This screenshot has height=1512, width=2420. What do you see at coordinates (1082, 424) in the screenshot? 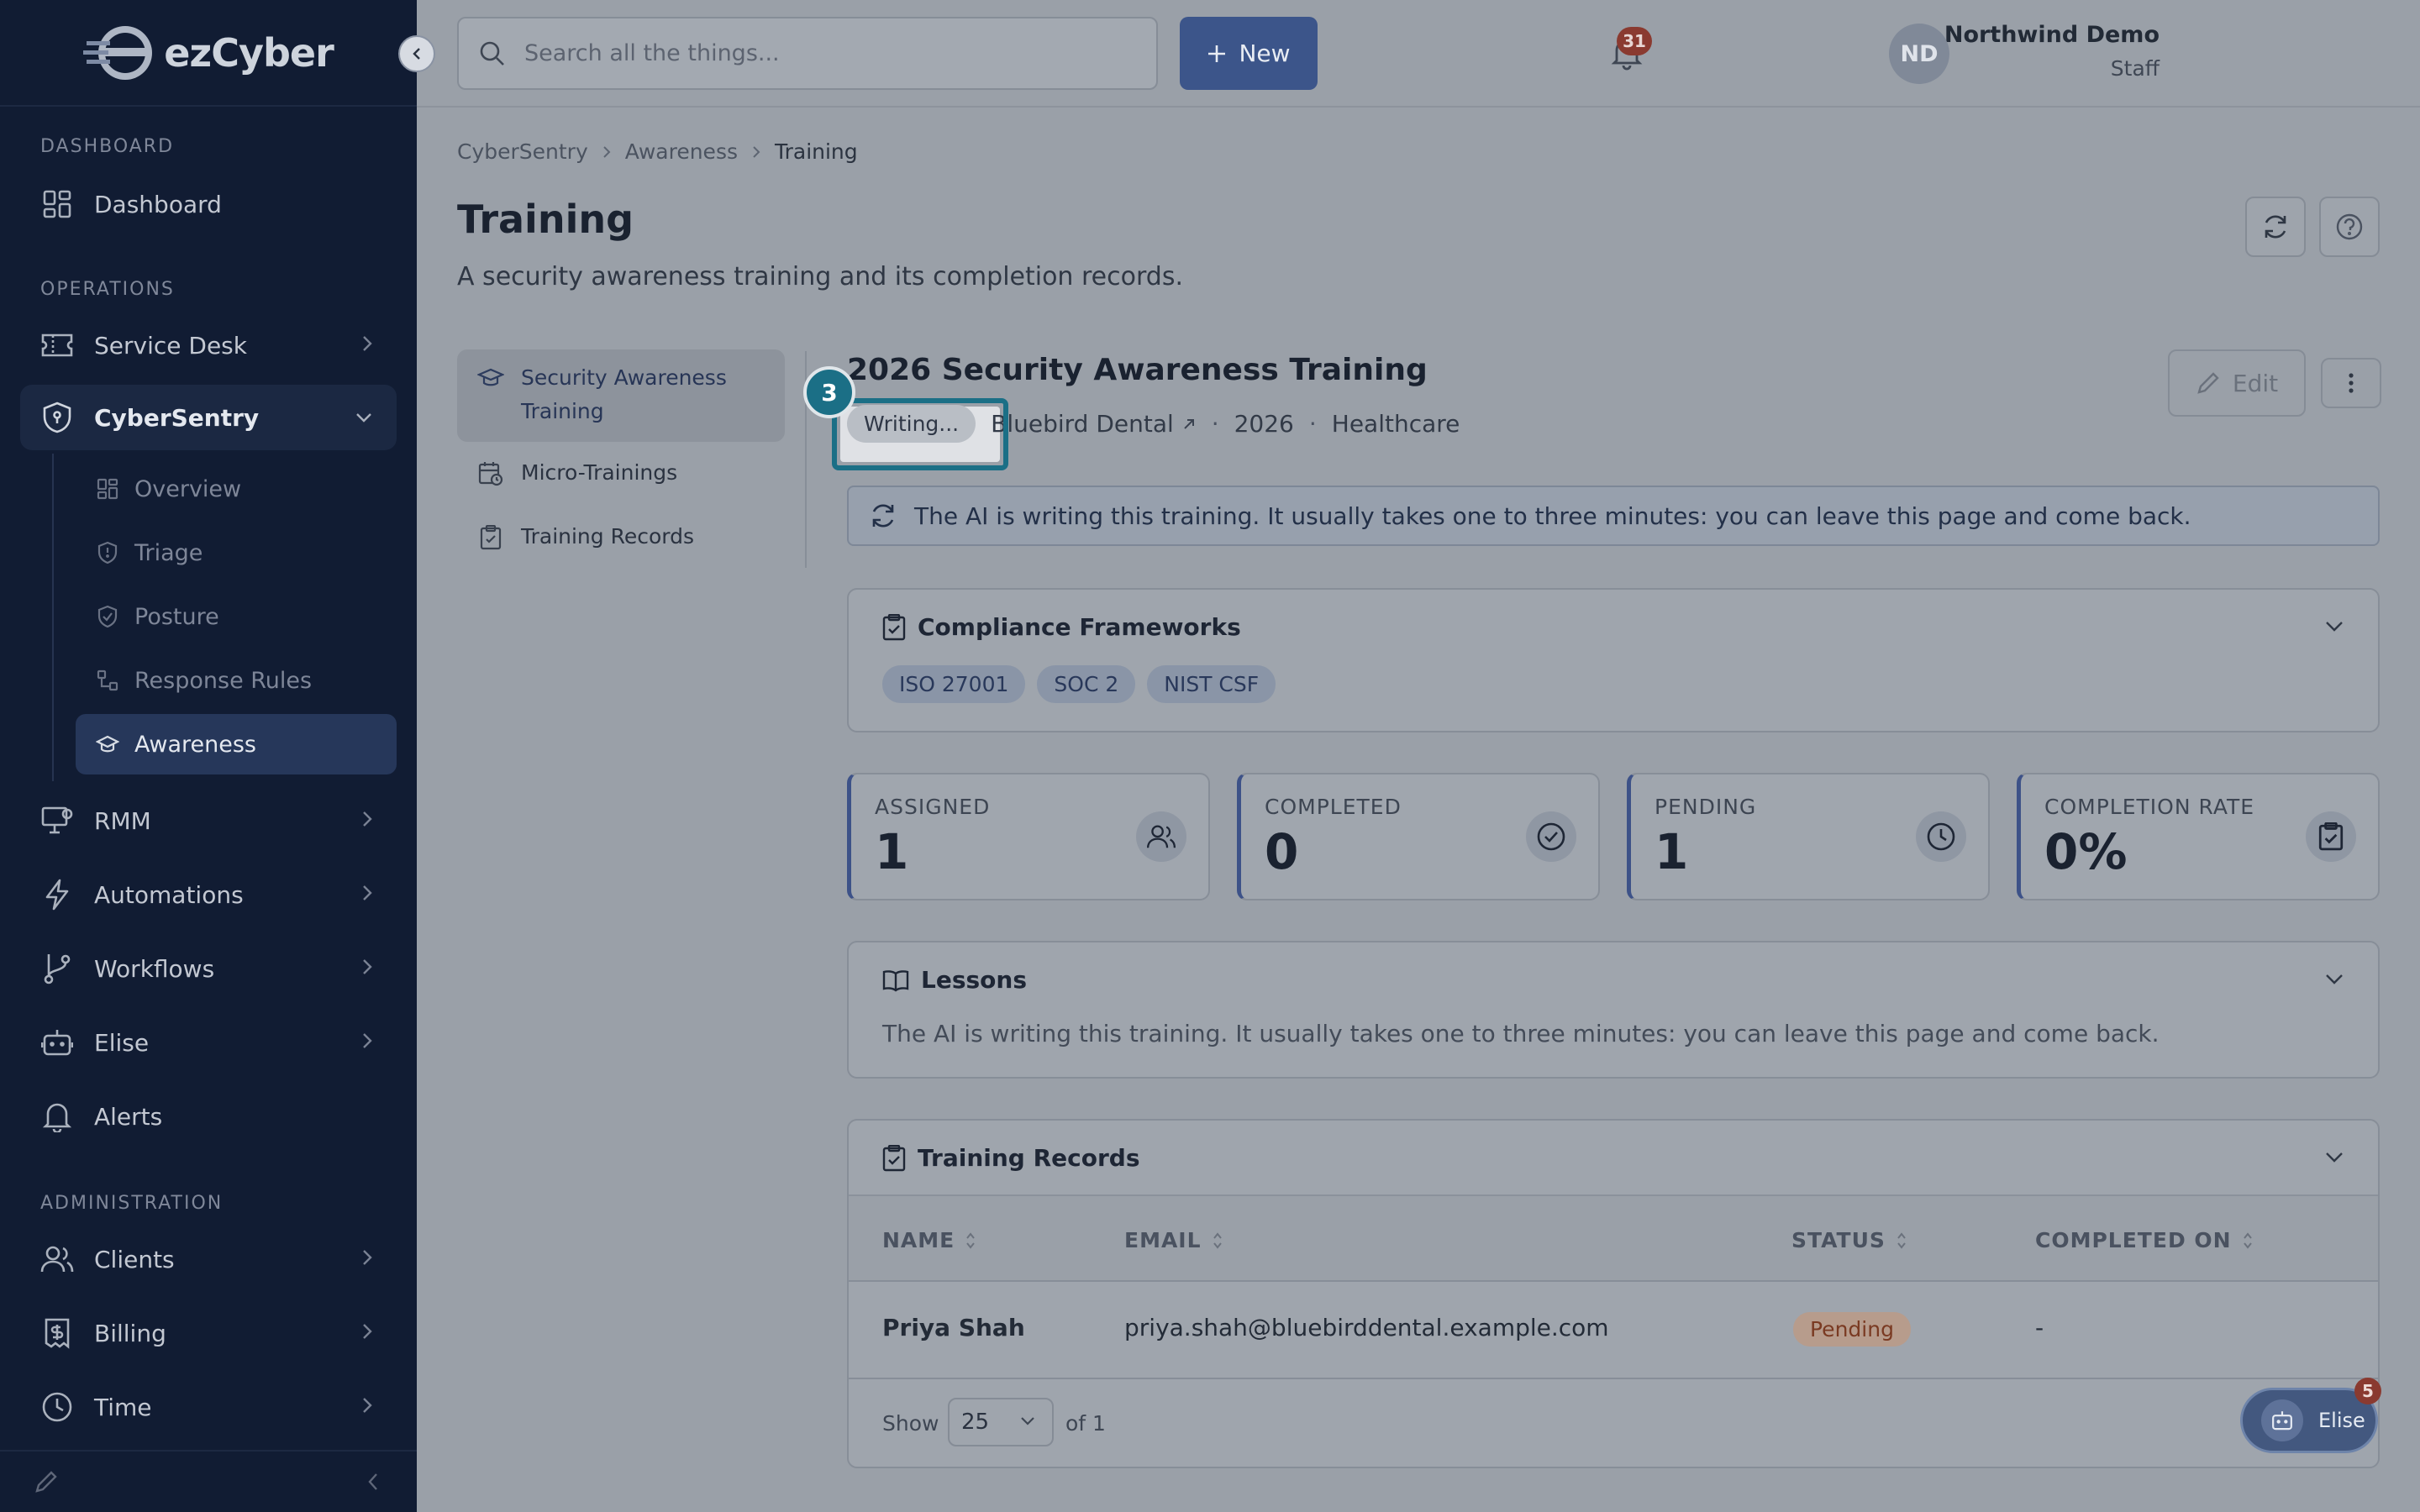
I see `client-name: Bluebird Dental` at bounding box center [1082, 424].